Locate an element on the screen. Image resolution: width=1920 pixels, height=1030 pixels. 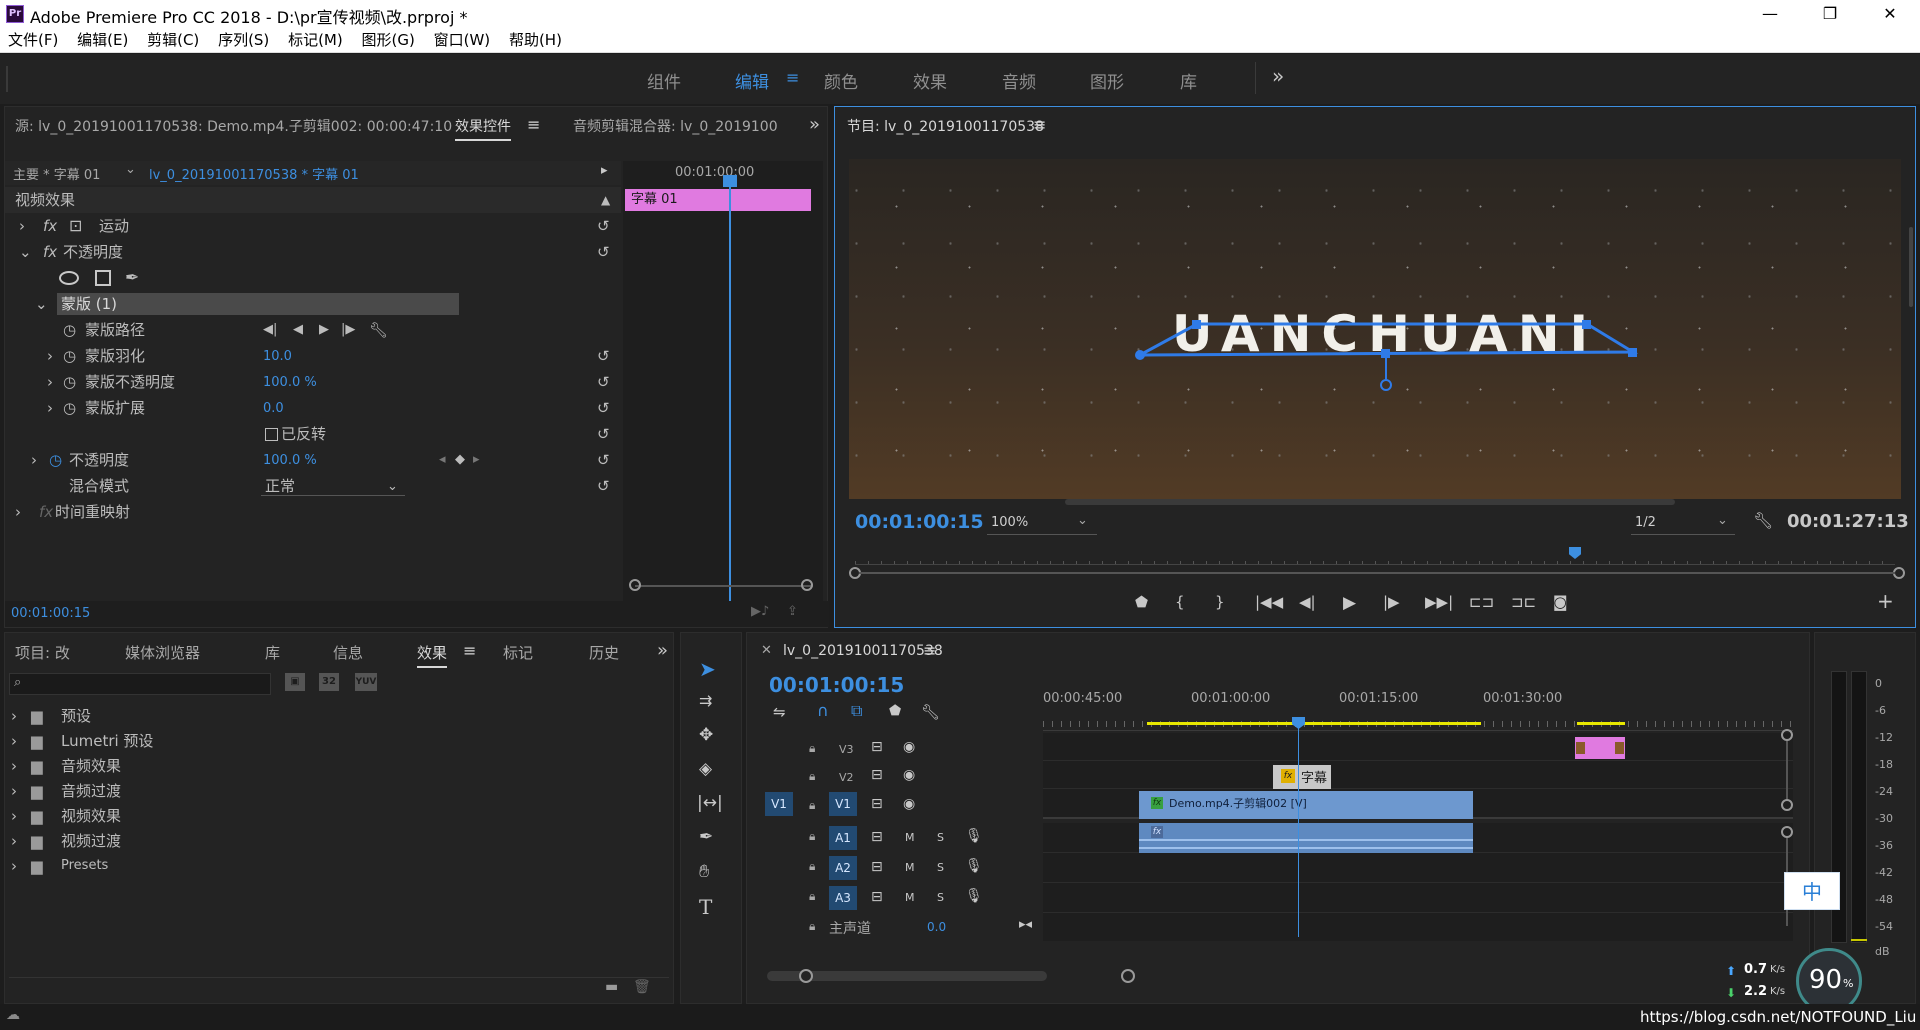
program-current-timecode: 00:01:00:15 is located at coordinates (919, 522).